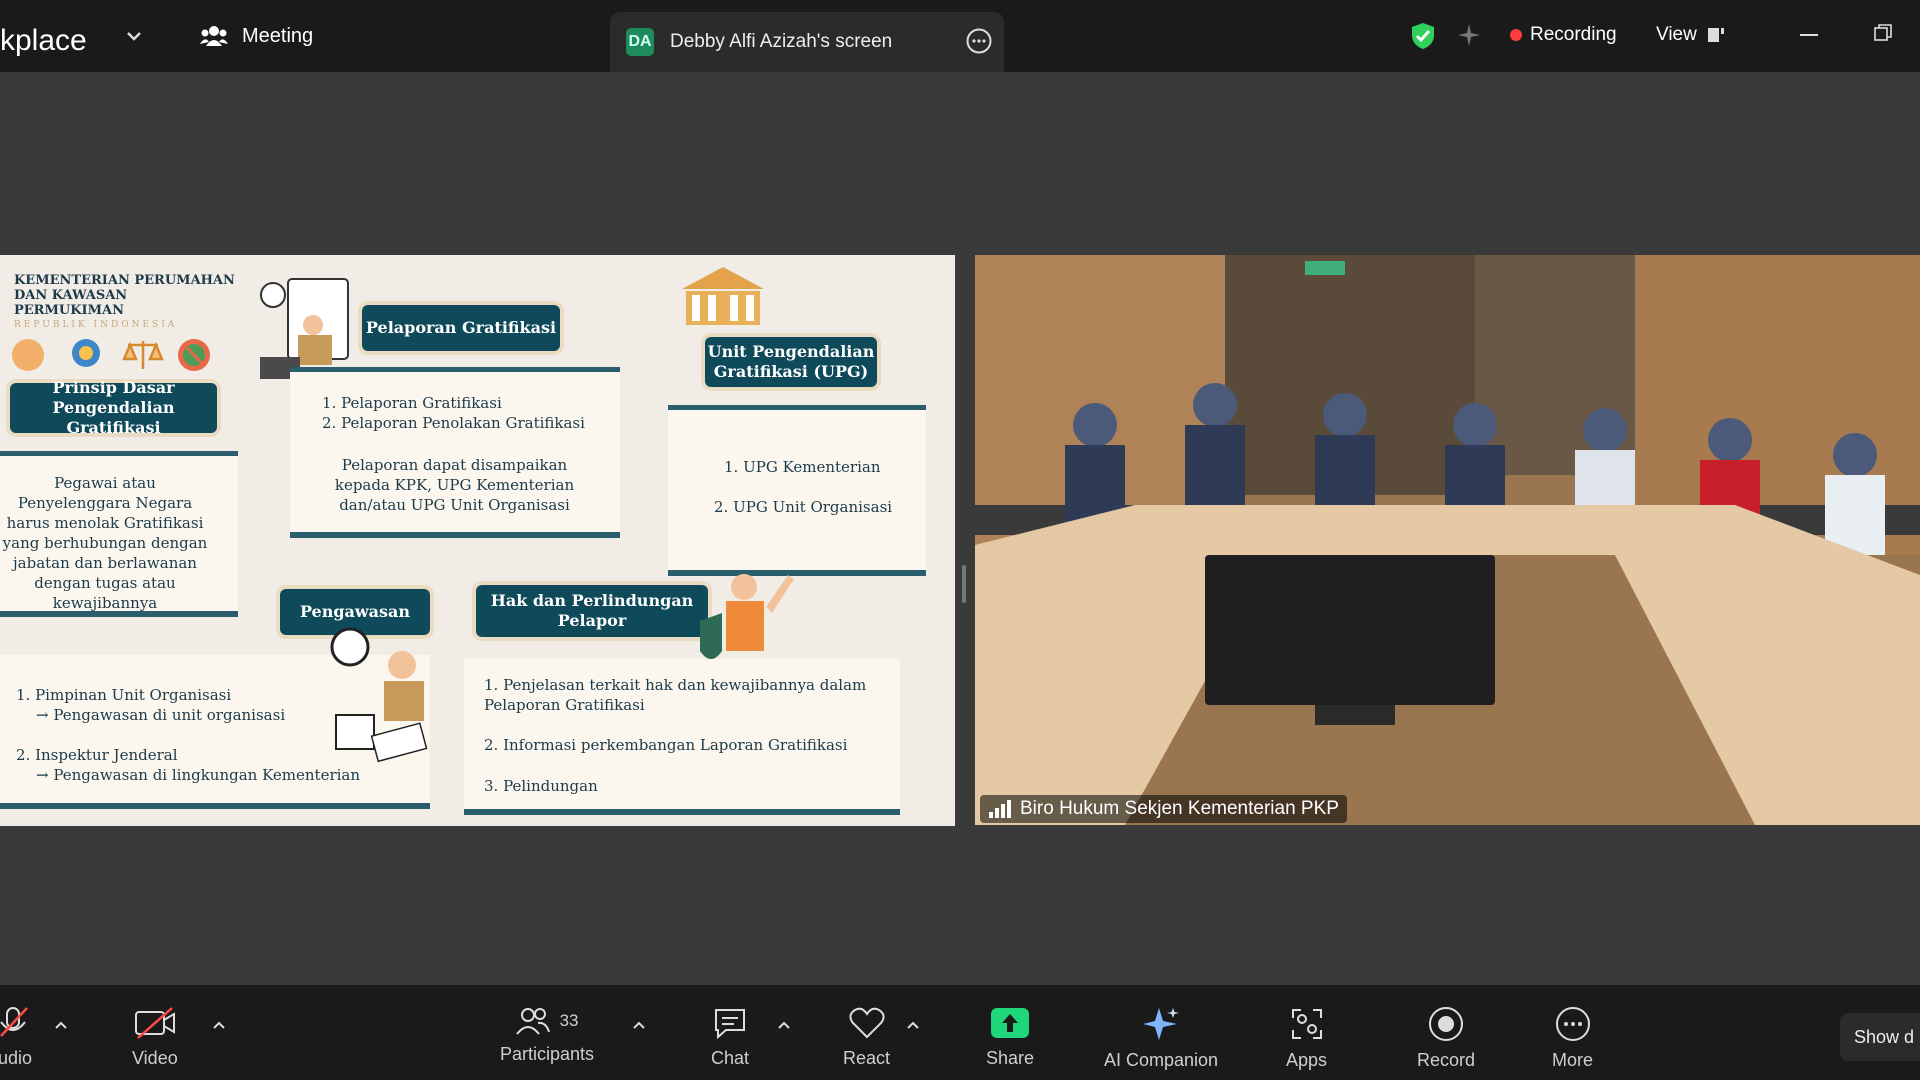 This screenshot has width=1920, height=1080. I want to click on security-shield-icon, so click(1423, 36).